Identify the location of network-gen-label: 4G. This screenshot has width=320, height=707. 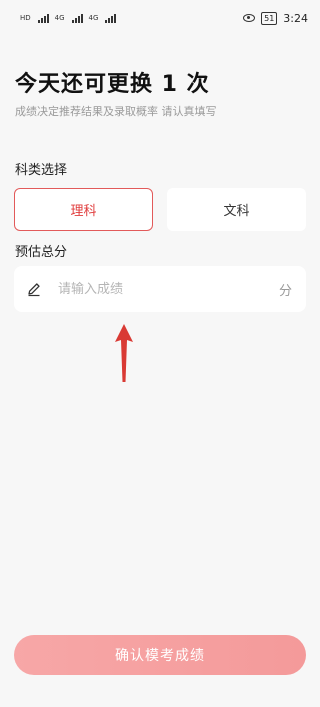
(59, 17).